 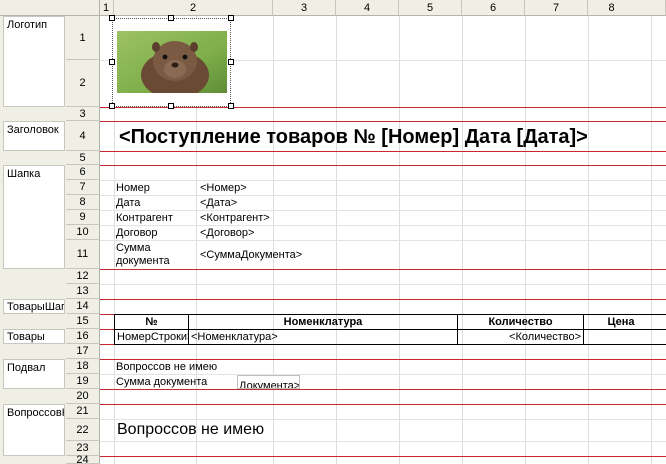 What do you see at coordinates (133, 248) in the screenshot?
I see `field-label-sum-line1: Сумма` at bounding box center [133, 248].